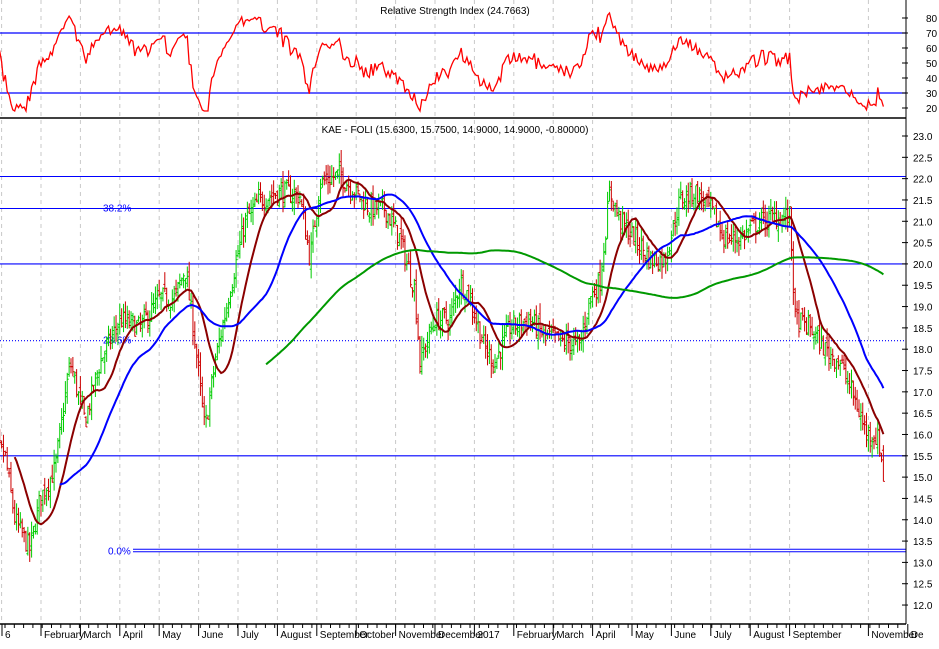 This screenshot has width=939, height=649. I want to click on price-tick-label: 14.0, so click(923, 521).